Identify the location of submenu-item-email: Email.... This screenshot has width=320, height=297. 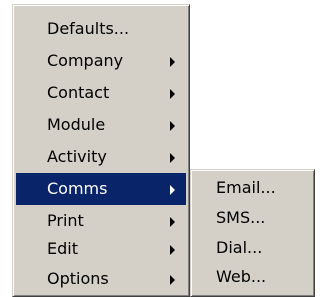
(252, 188).